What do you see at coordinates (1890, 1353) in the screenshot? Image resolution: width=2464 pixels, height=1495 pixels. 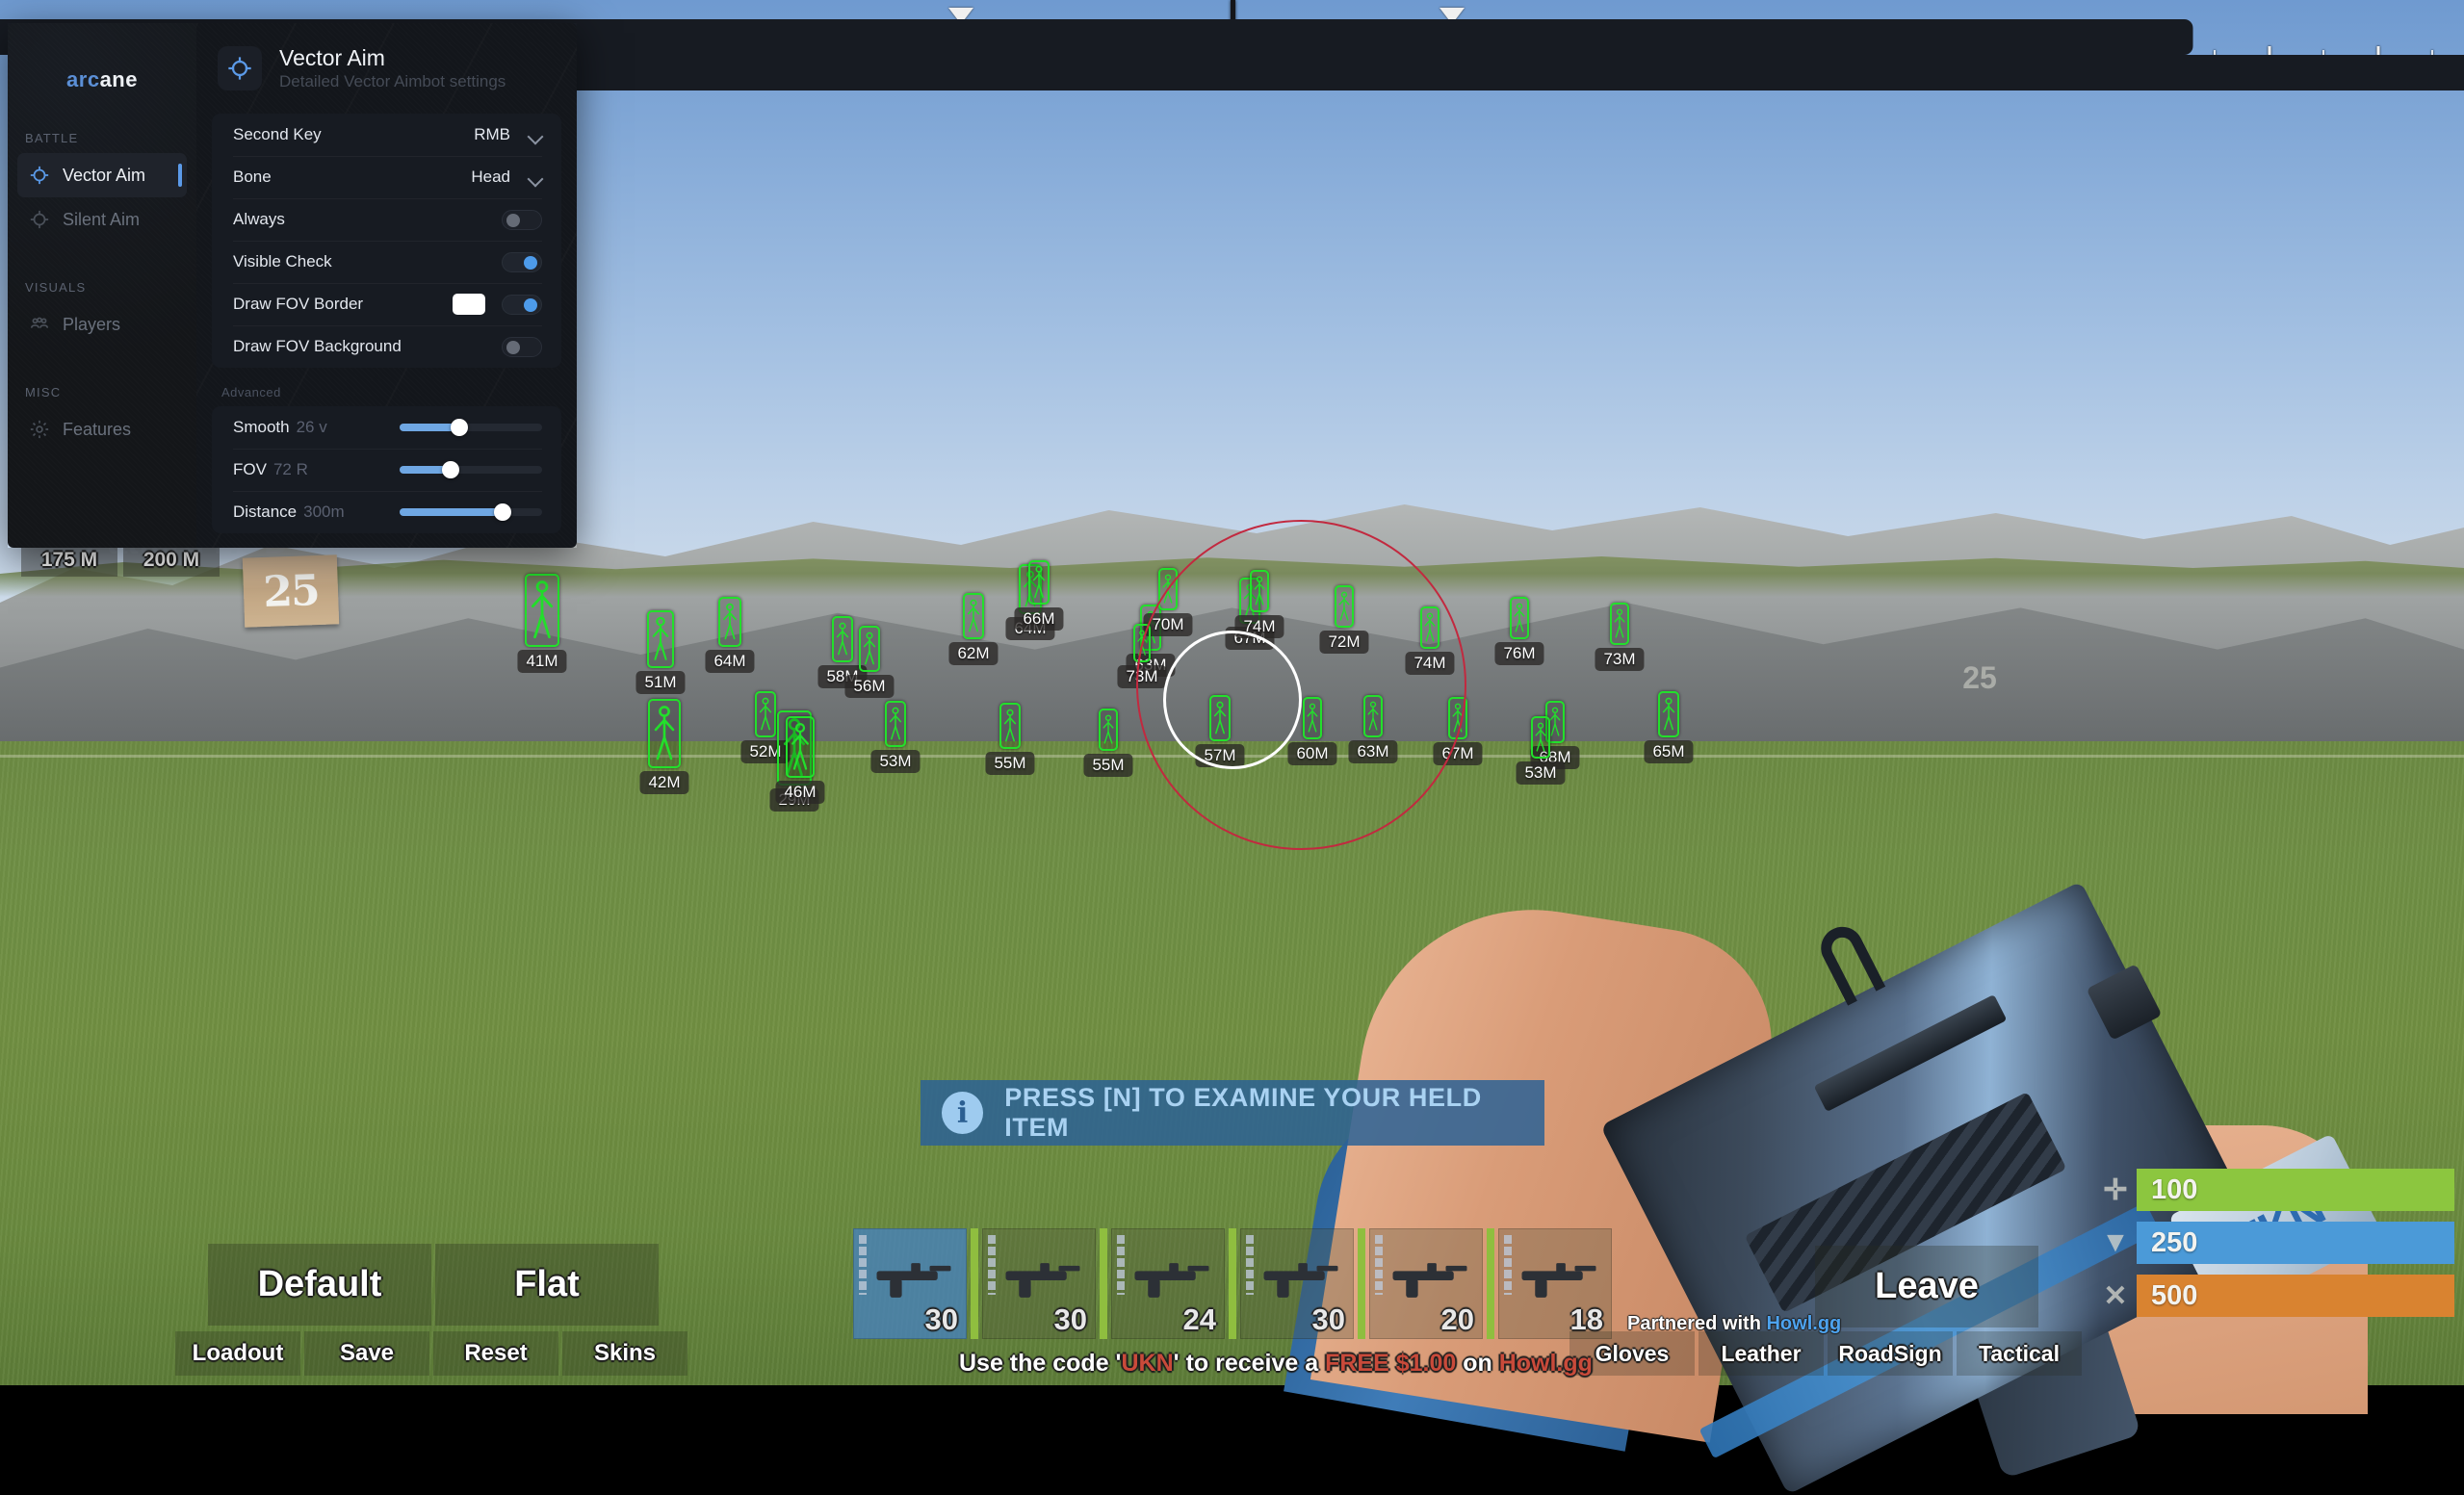 I see `armor-button-roadsign: RoadSign` at bounding box center [1890, 1353].